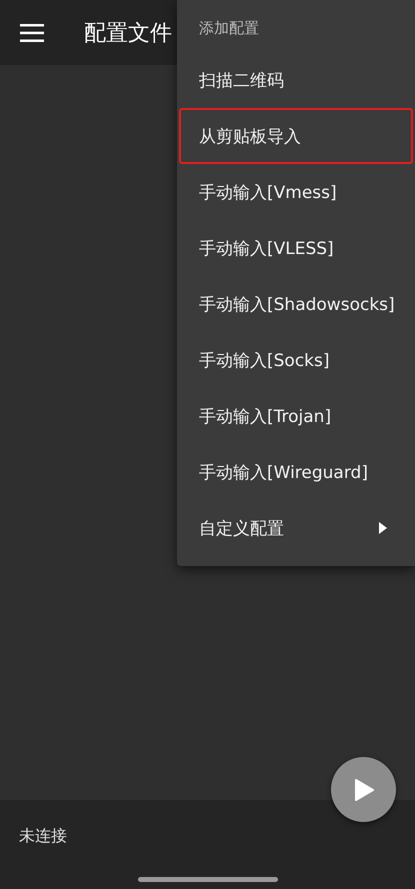 This screenshot has height=889, width=415. I want to click on connection-status: 未连接, so click(43, 836).